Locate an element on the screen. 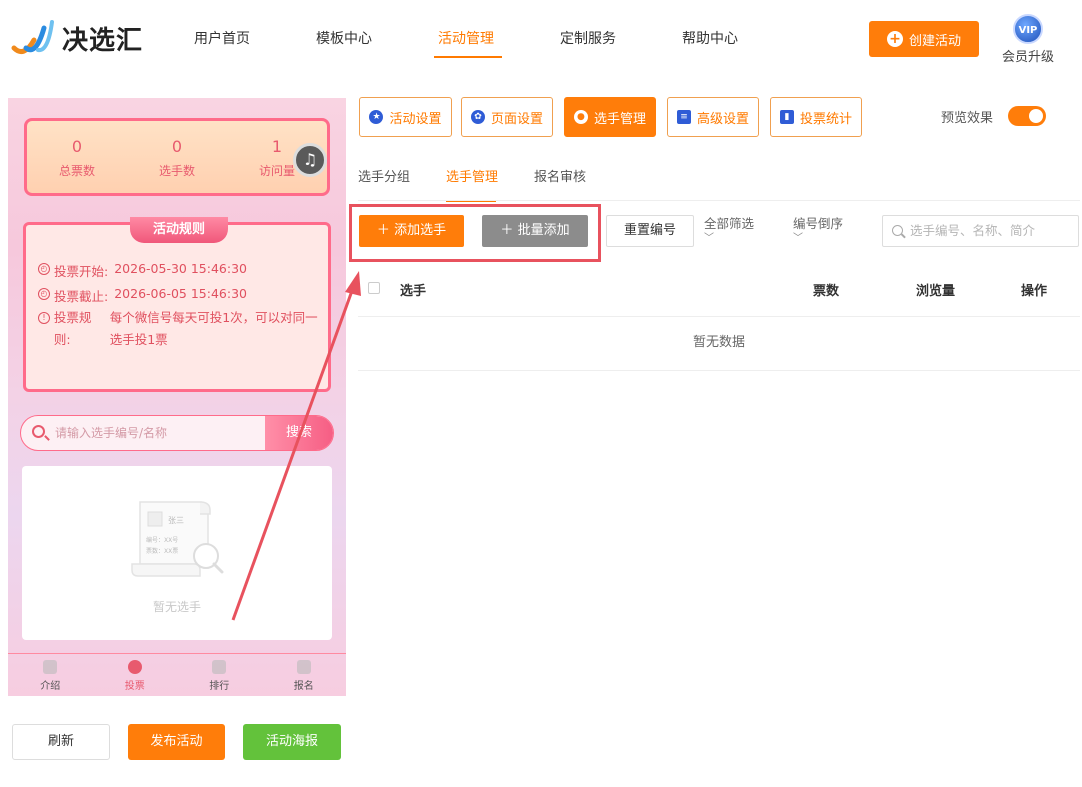  empty-contestants-card: 张三 编号：XX号 票数：XX票 暂无选手 is located at coordinates (177, 553).